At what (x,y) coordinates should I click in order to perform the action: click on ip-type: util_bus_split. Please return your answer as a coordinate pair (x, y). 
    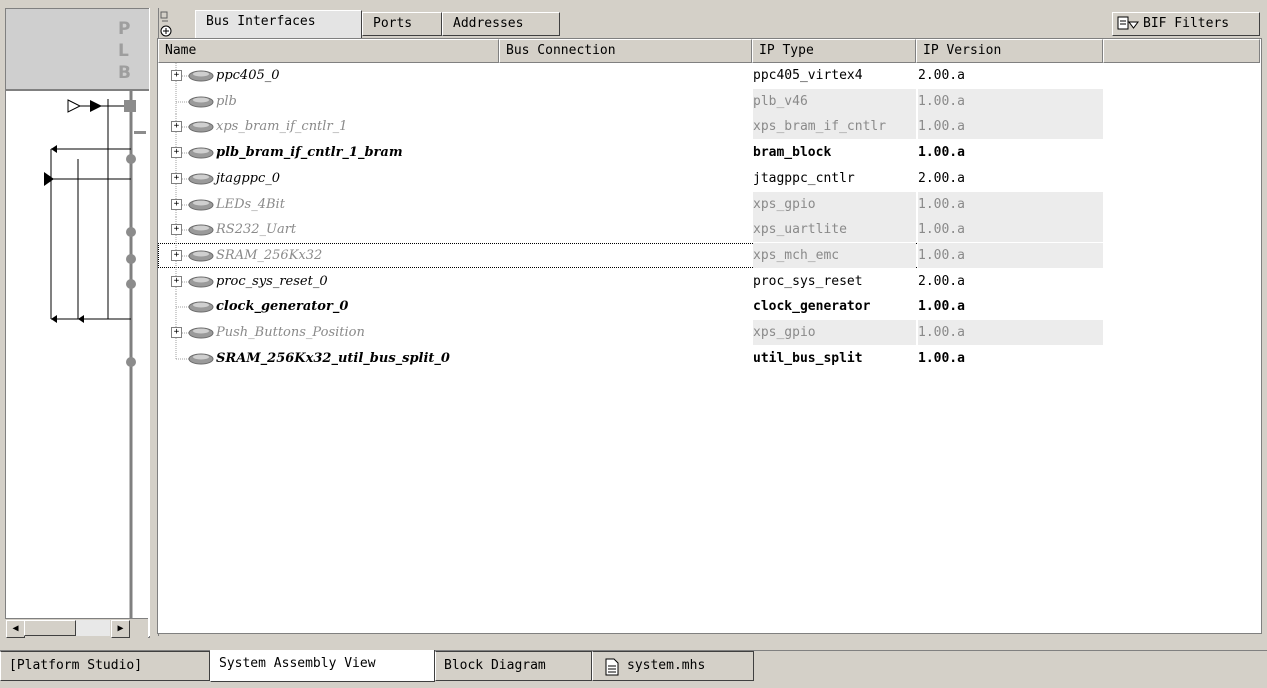
    Looking at the image, I should click on (834, 358).